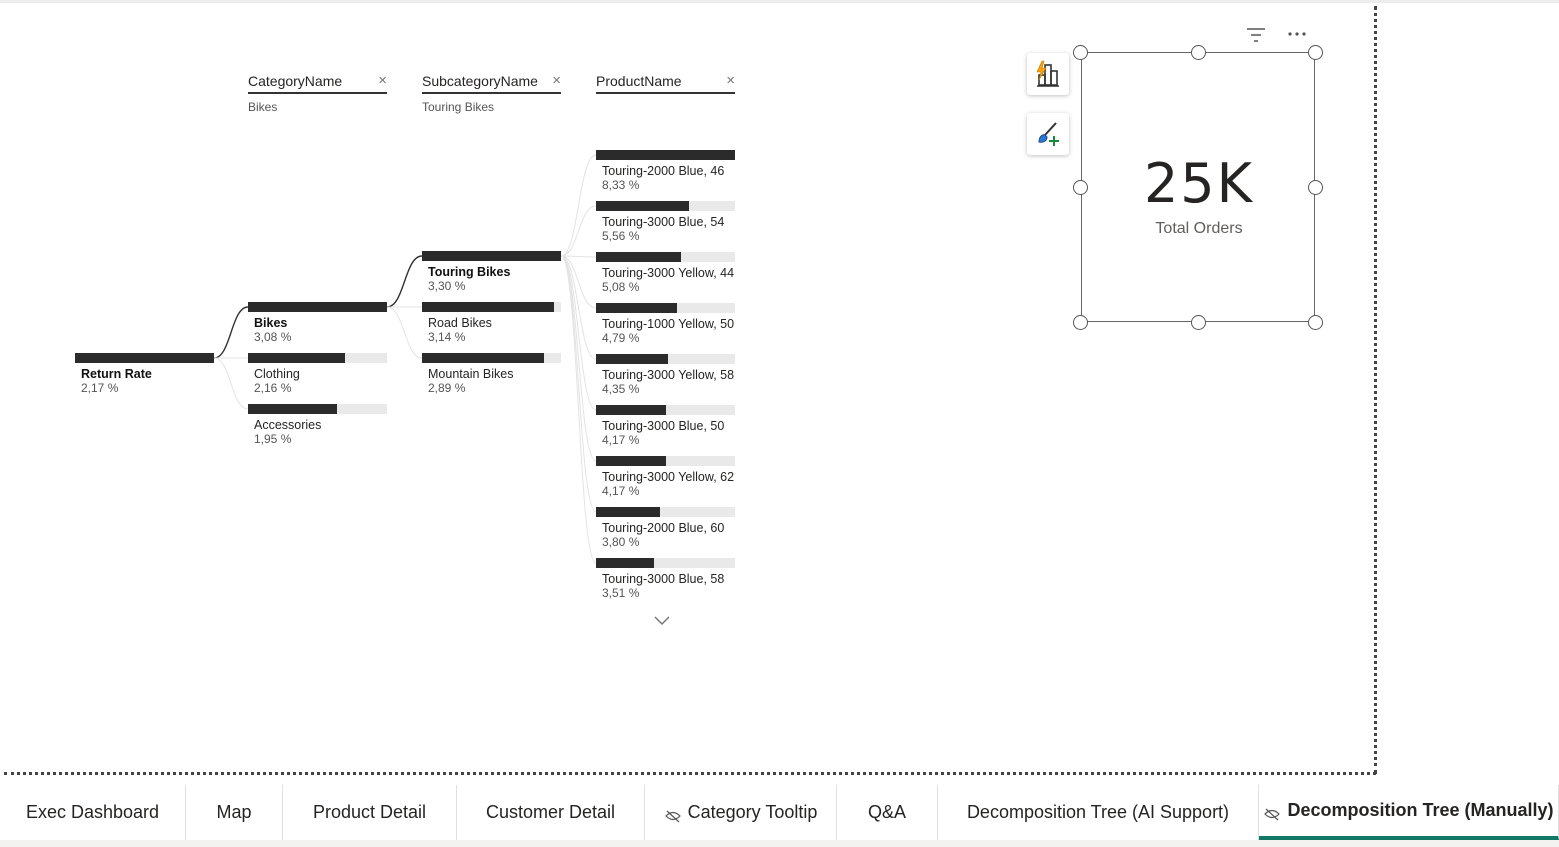 The width and height of the screenshot is (1559, 847). I want to click on tab-label: Product Detail, so click(369, 812).